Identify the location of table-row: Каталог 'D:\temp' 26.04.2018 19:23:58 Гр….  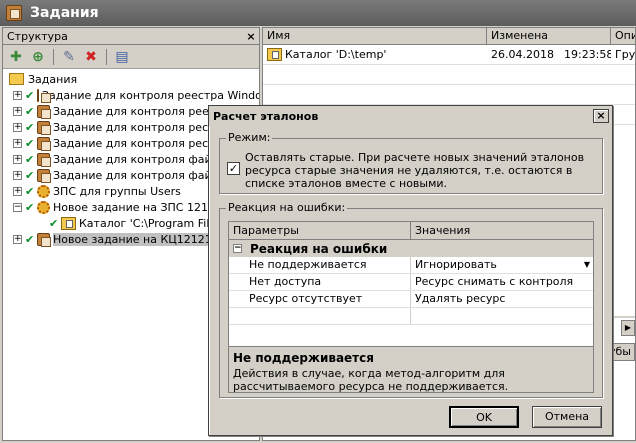
(449, 55).